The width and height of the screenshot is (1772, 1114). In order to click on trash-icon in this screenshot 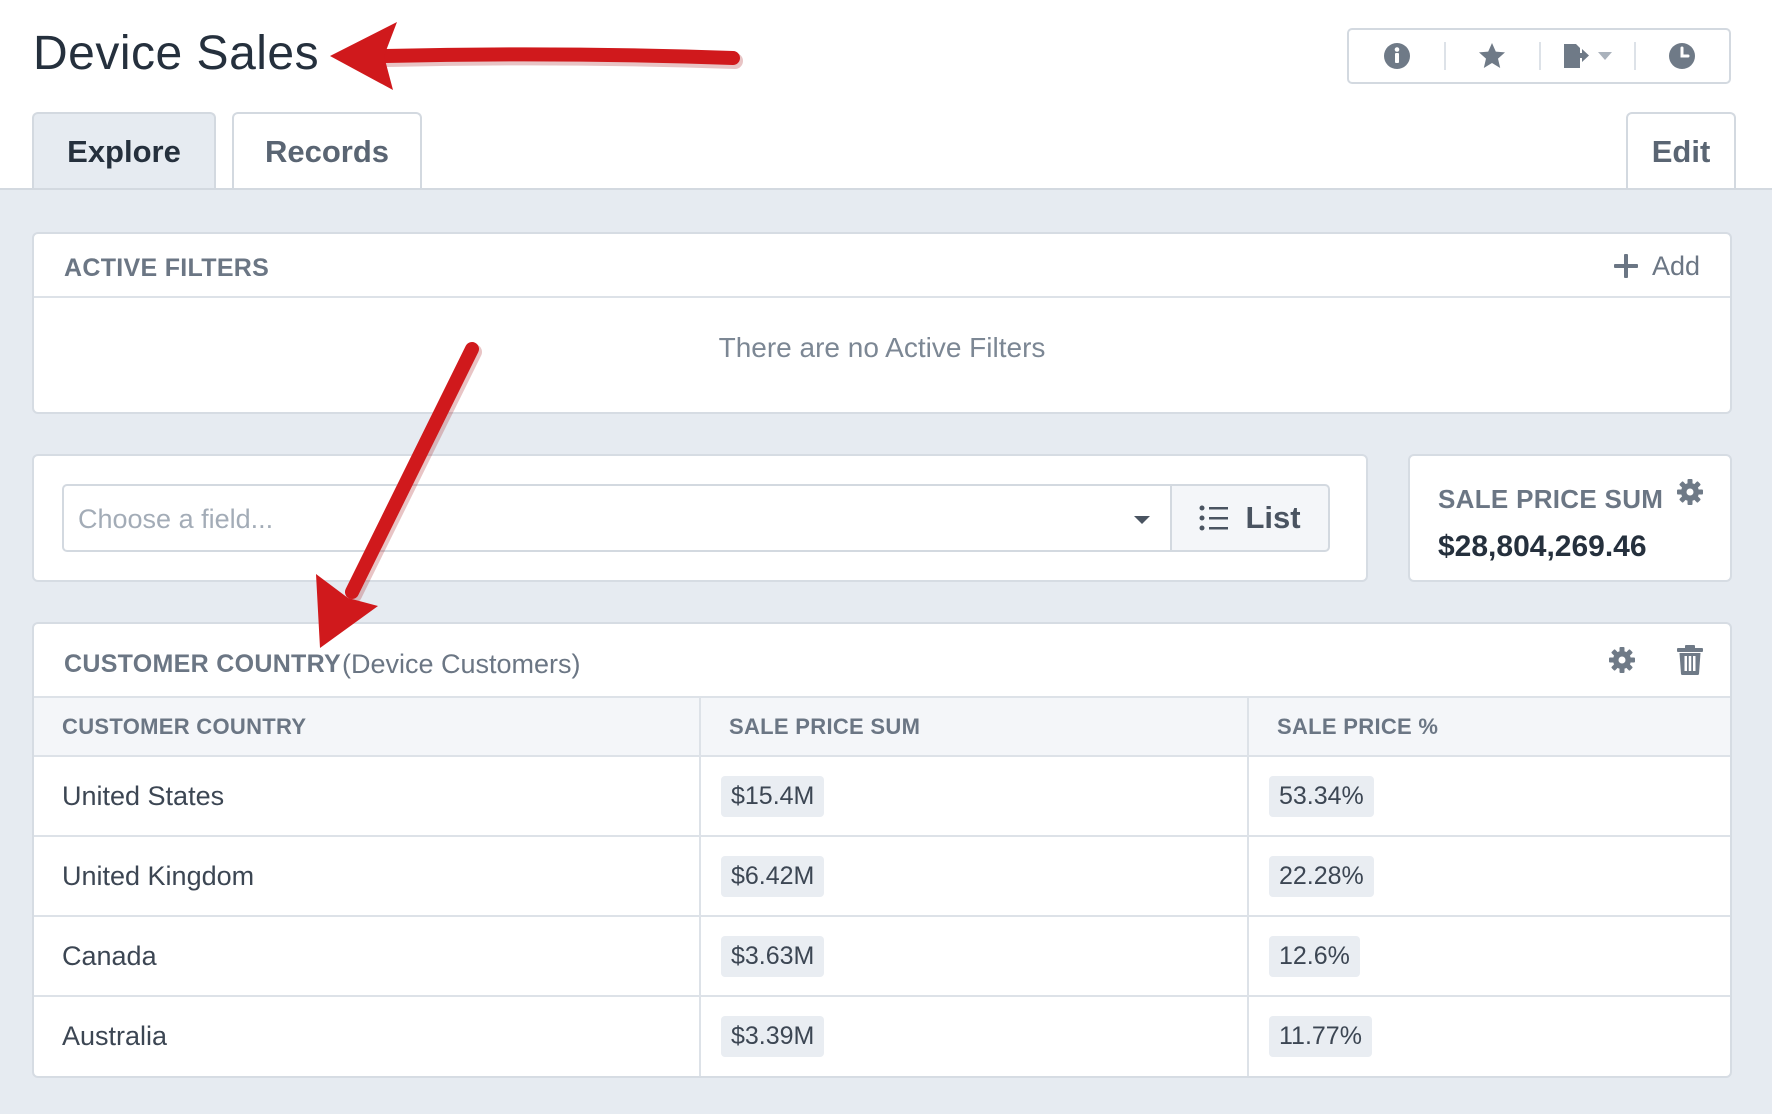, I will do `click(1690, 660)`.